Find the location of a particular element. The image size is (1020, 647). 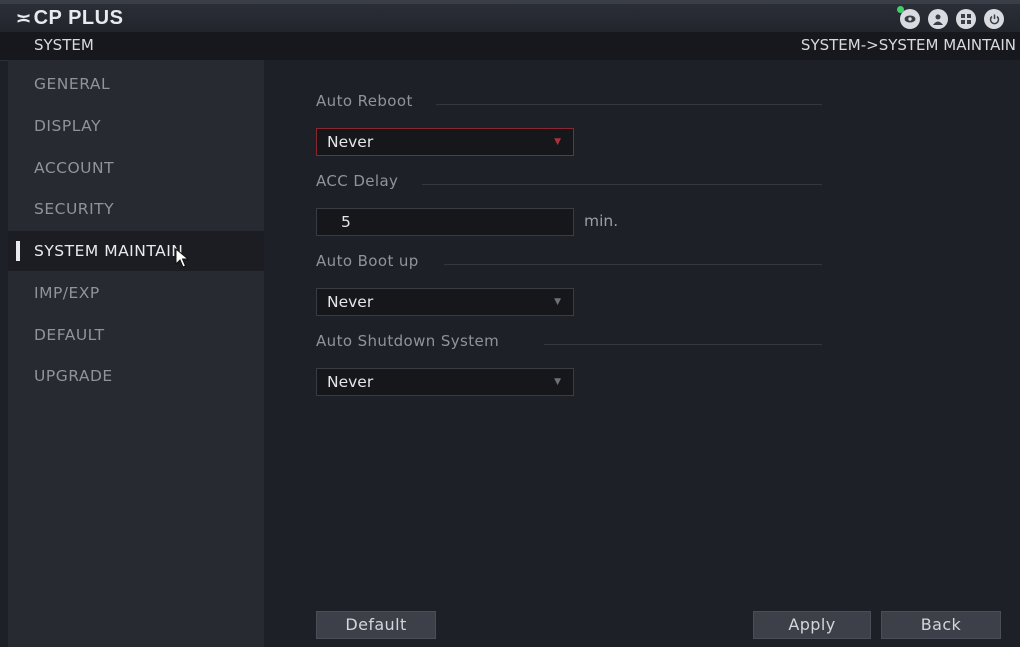

sidebar-item-label: SYSTEM MAINTAIN is located at coordinates (109, 251).